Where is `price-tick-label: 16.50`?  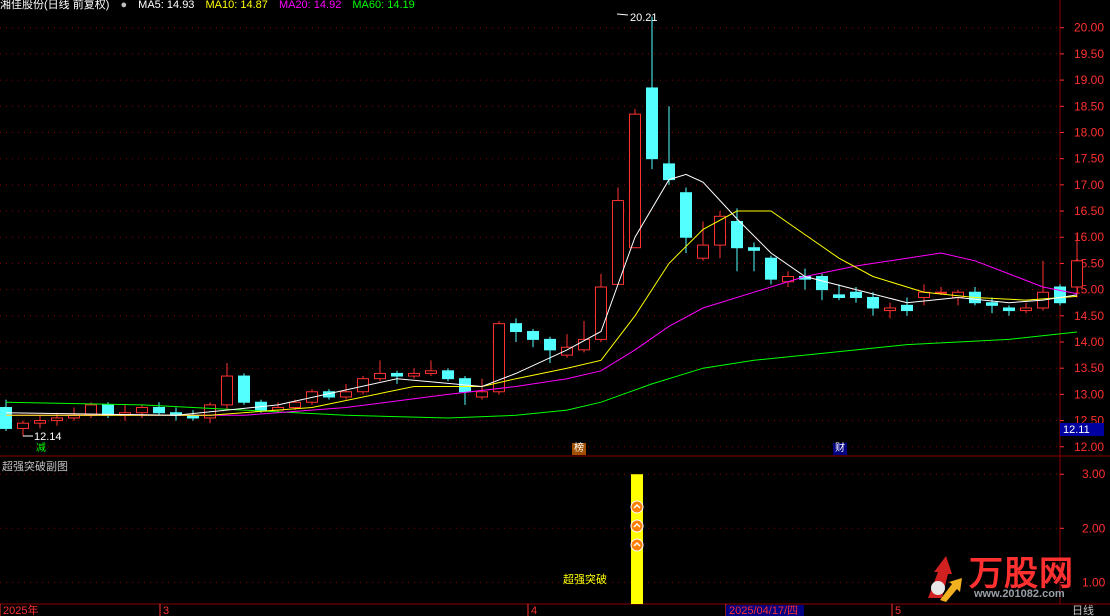
price-tick-label: 16.50 is located at coordinates (1089, 211).